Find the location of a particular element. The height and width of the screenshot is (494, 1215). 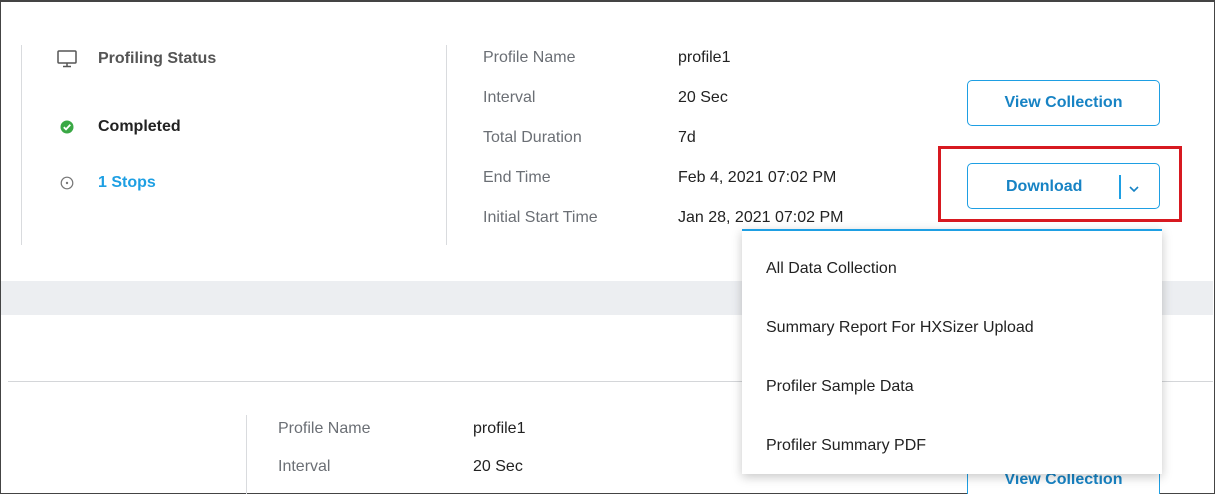

view-collection-button: View Collection is located at coordinates (1063, 103).